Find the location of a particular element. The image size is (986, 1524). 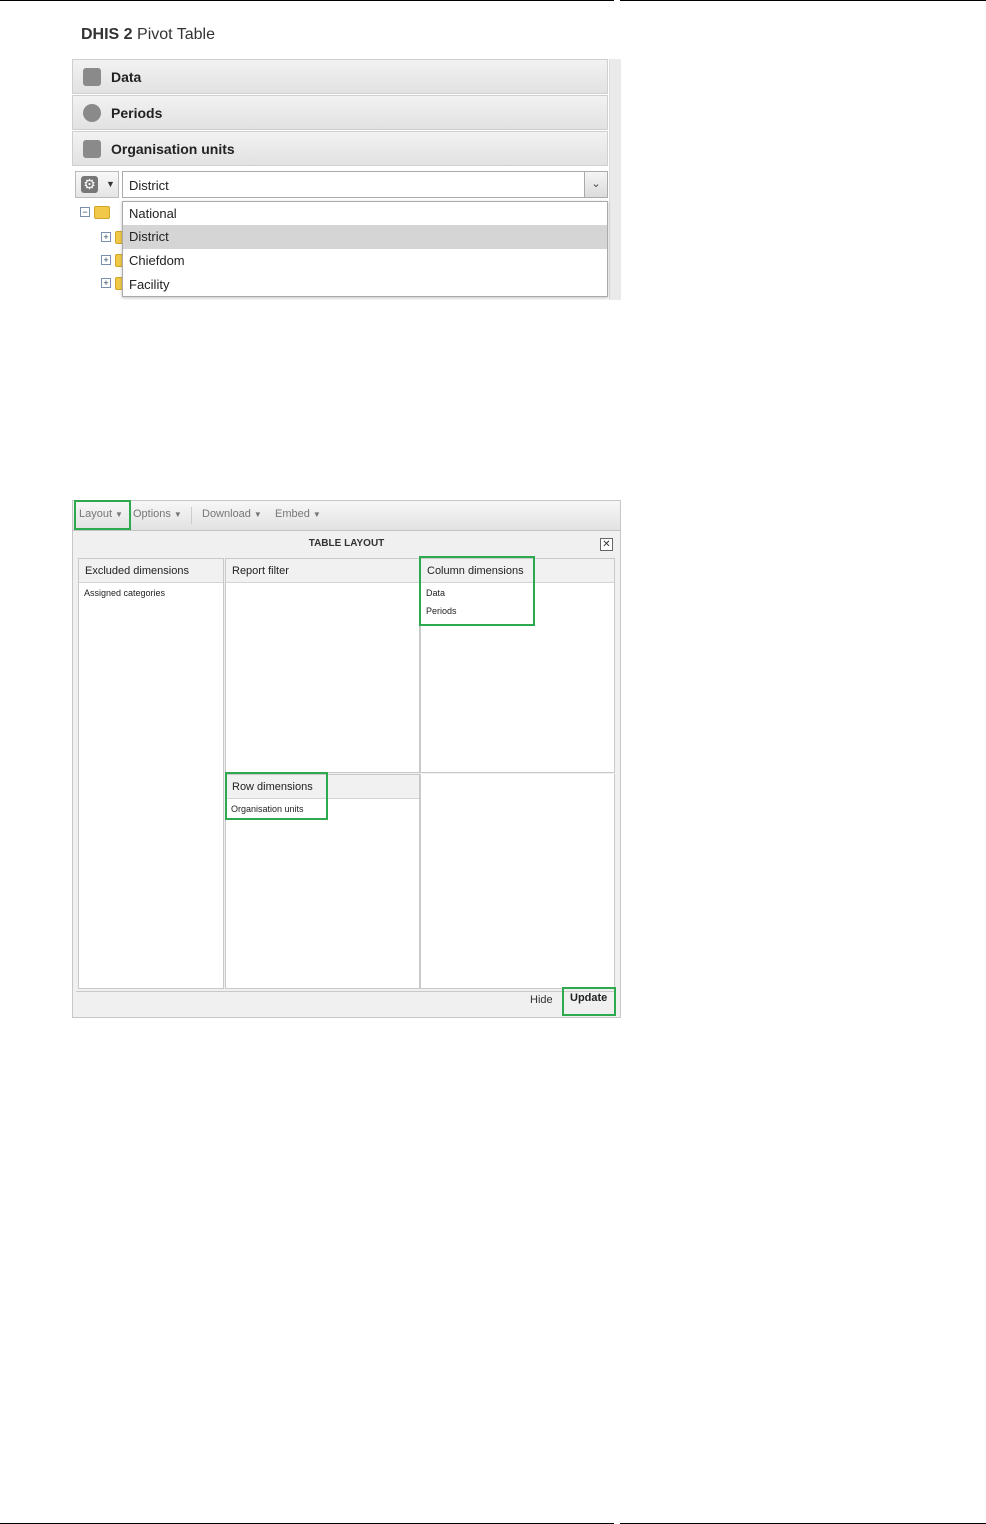

top-rule-right is located at coordinates (803, 0).